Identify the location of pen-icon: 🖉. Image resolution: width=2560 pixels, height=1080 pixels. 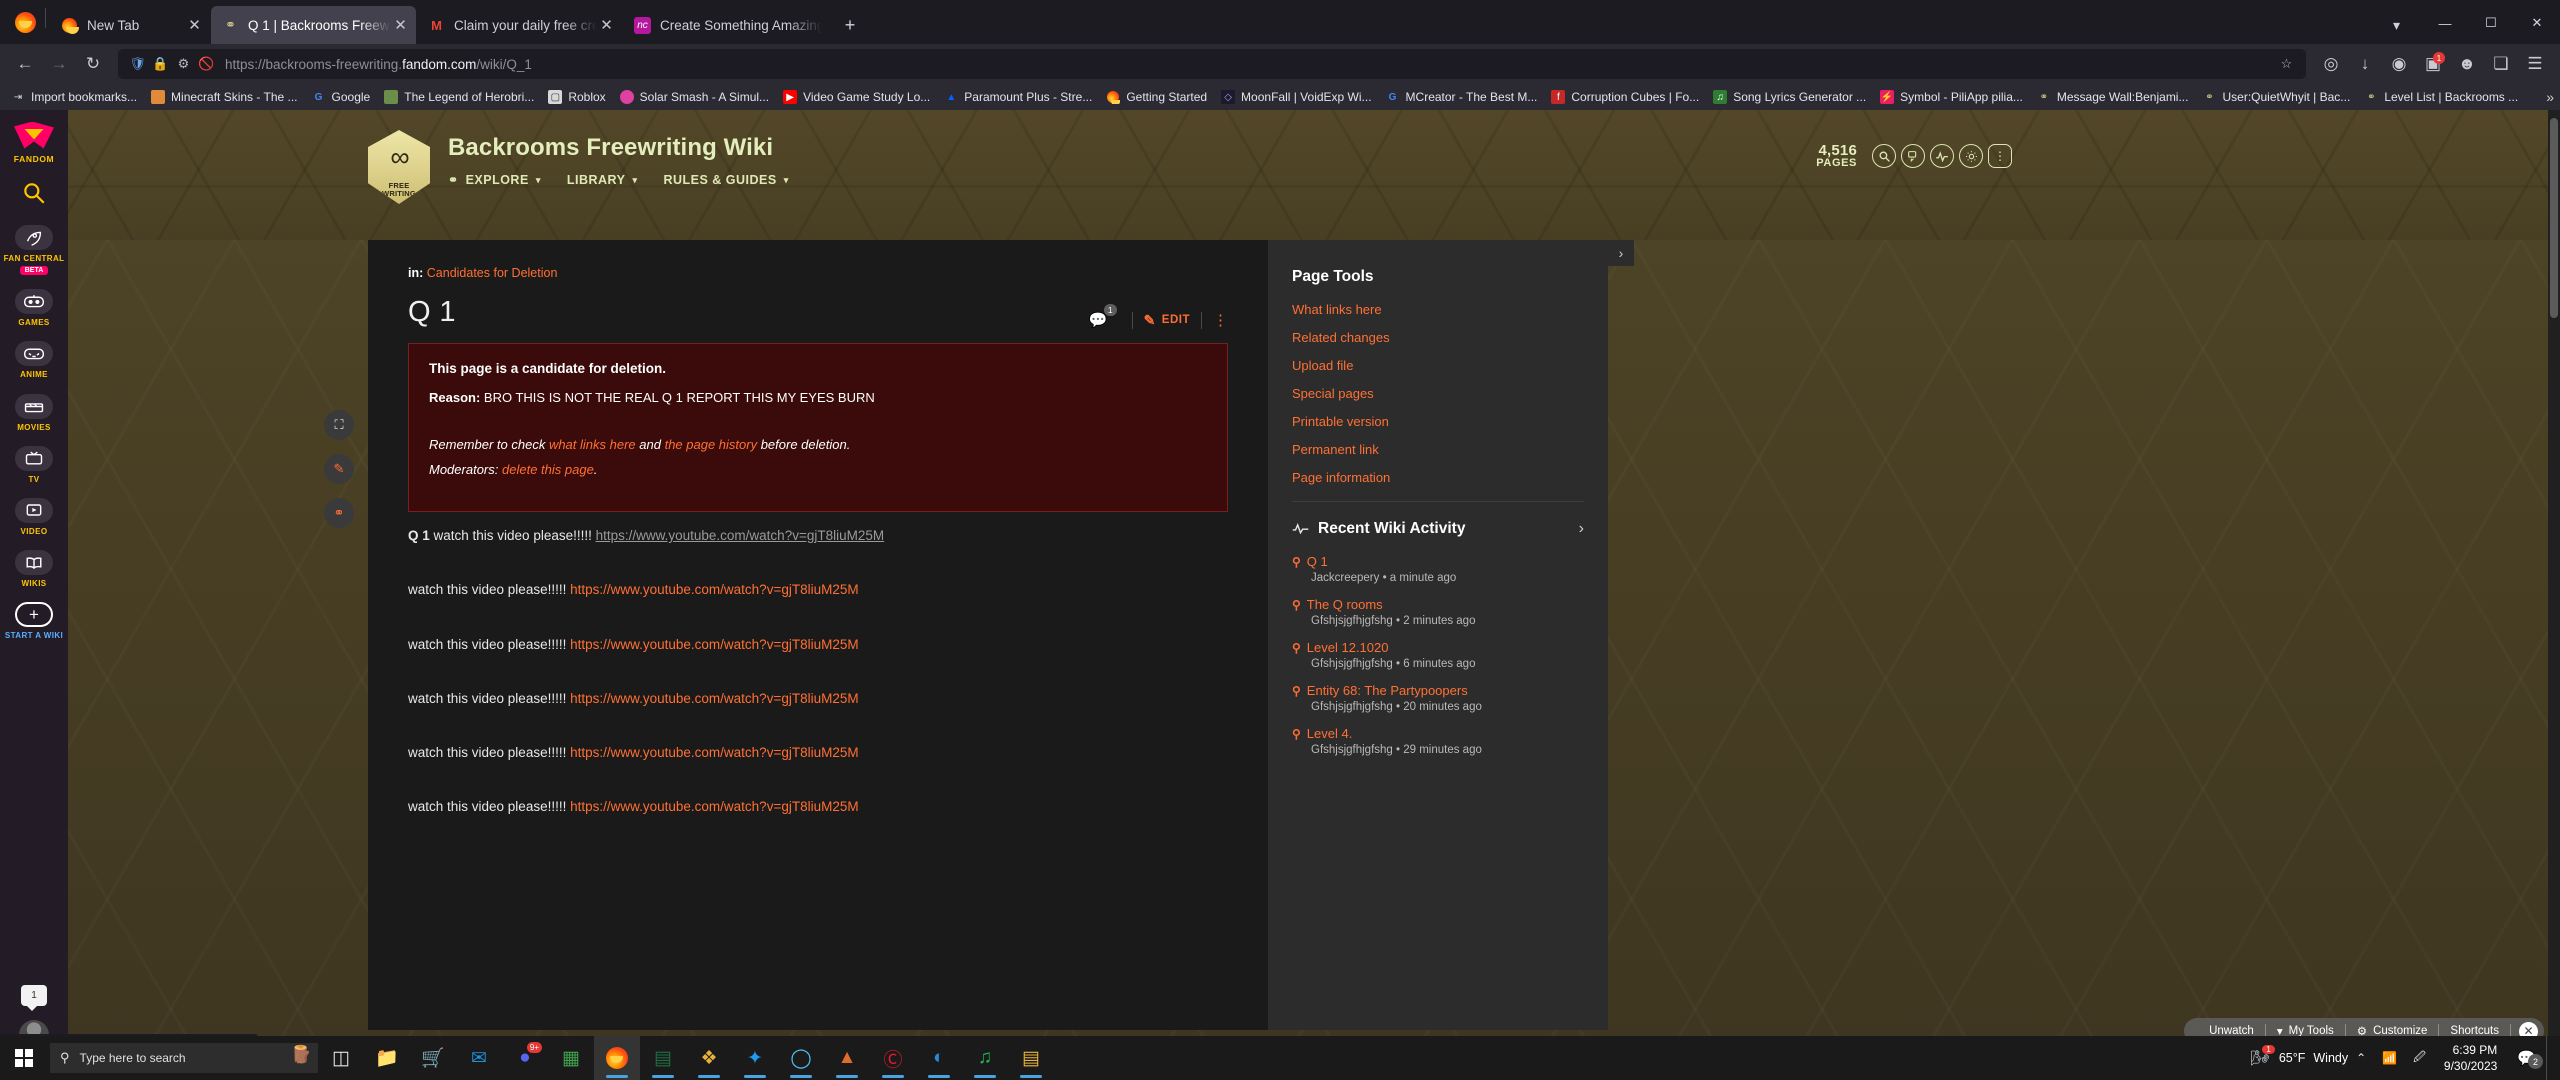
(2419, 1058).